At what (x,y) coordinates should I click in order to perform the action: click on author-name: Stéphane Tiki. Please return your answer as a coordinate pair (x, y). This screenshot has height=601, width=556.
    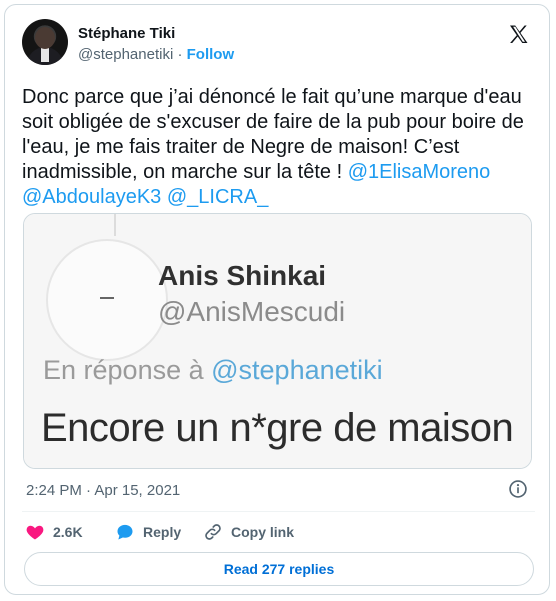
    Looking at the image, I should click on (126, 34).